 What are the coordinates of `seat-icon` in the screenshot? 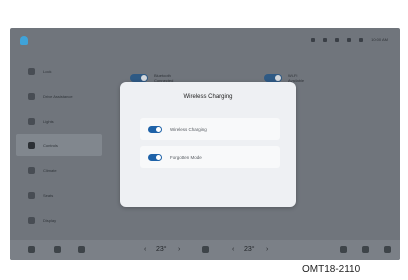 It's located at (31, 195).